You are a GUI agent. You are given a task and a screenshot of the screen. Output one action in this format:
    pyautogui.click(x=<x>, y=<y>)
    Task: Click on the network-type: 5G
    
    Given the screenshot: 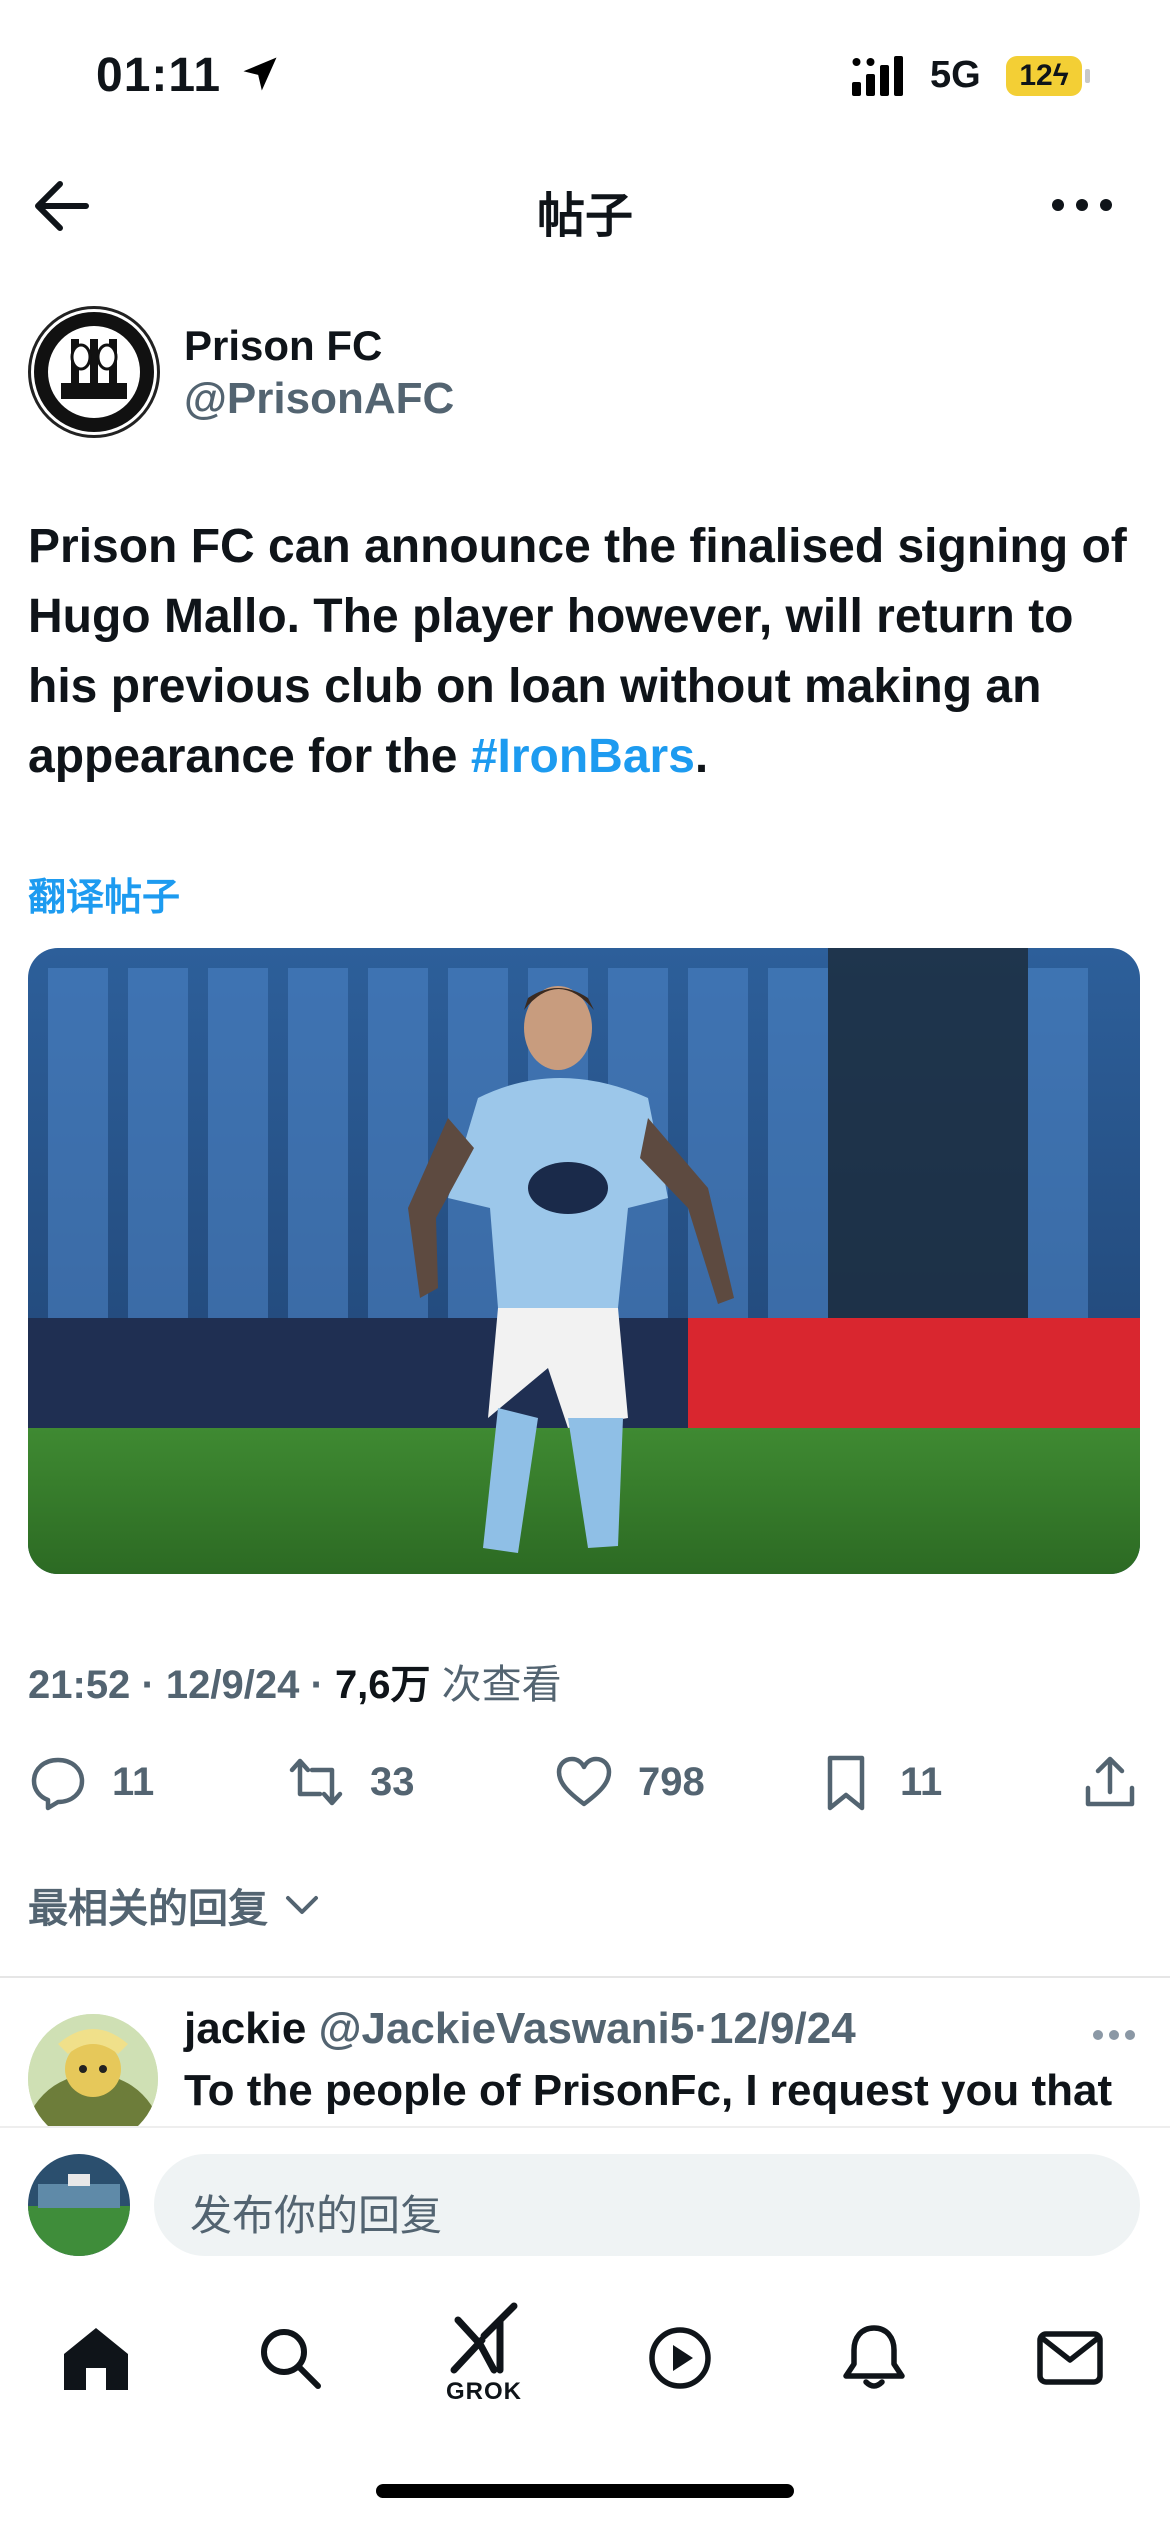 What is the action you would take?
    pyautogui.click(x=955, y=75)
    